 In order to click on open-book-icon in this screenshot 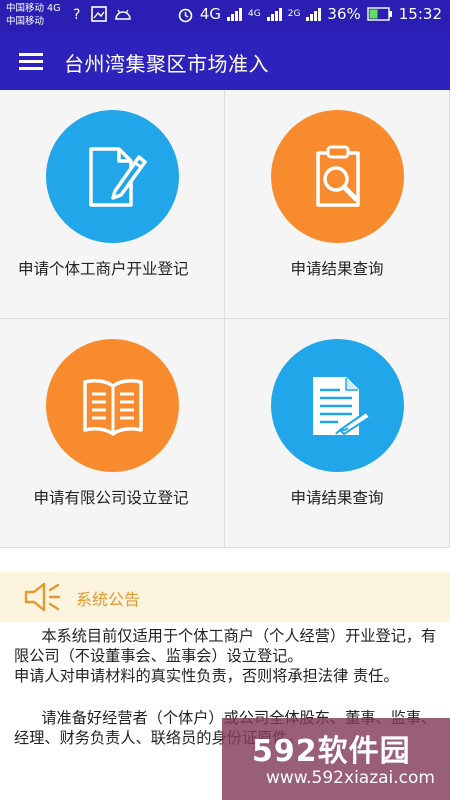, I will do `click(112, 407)`.